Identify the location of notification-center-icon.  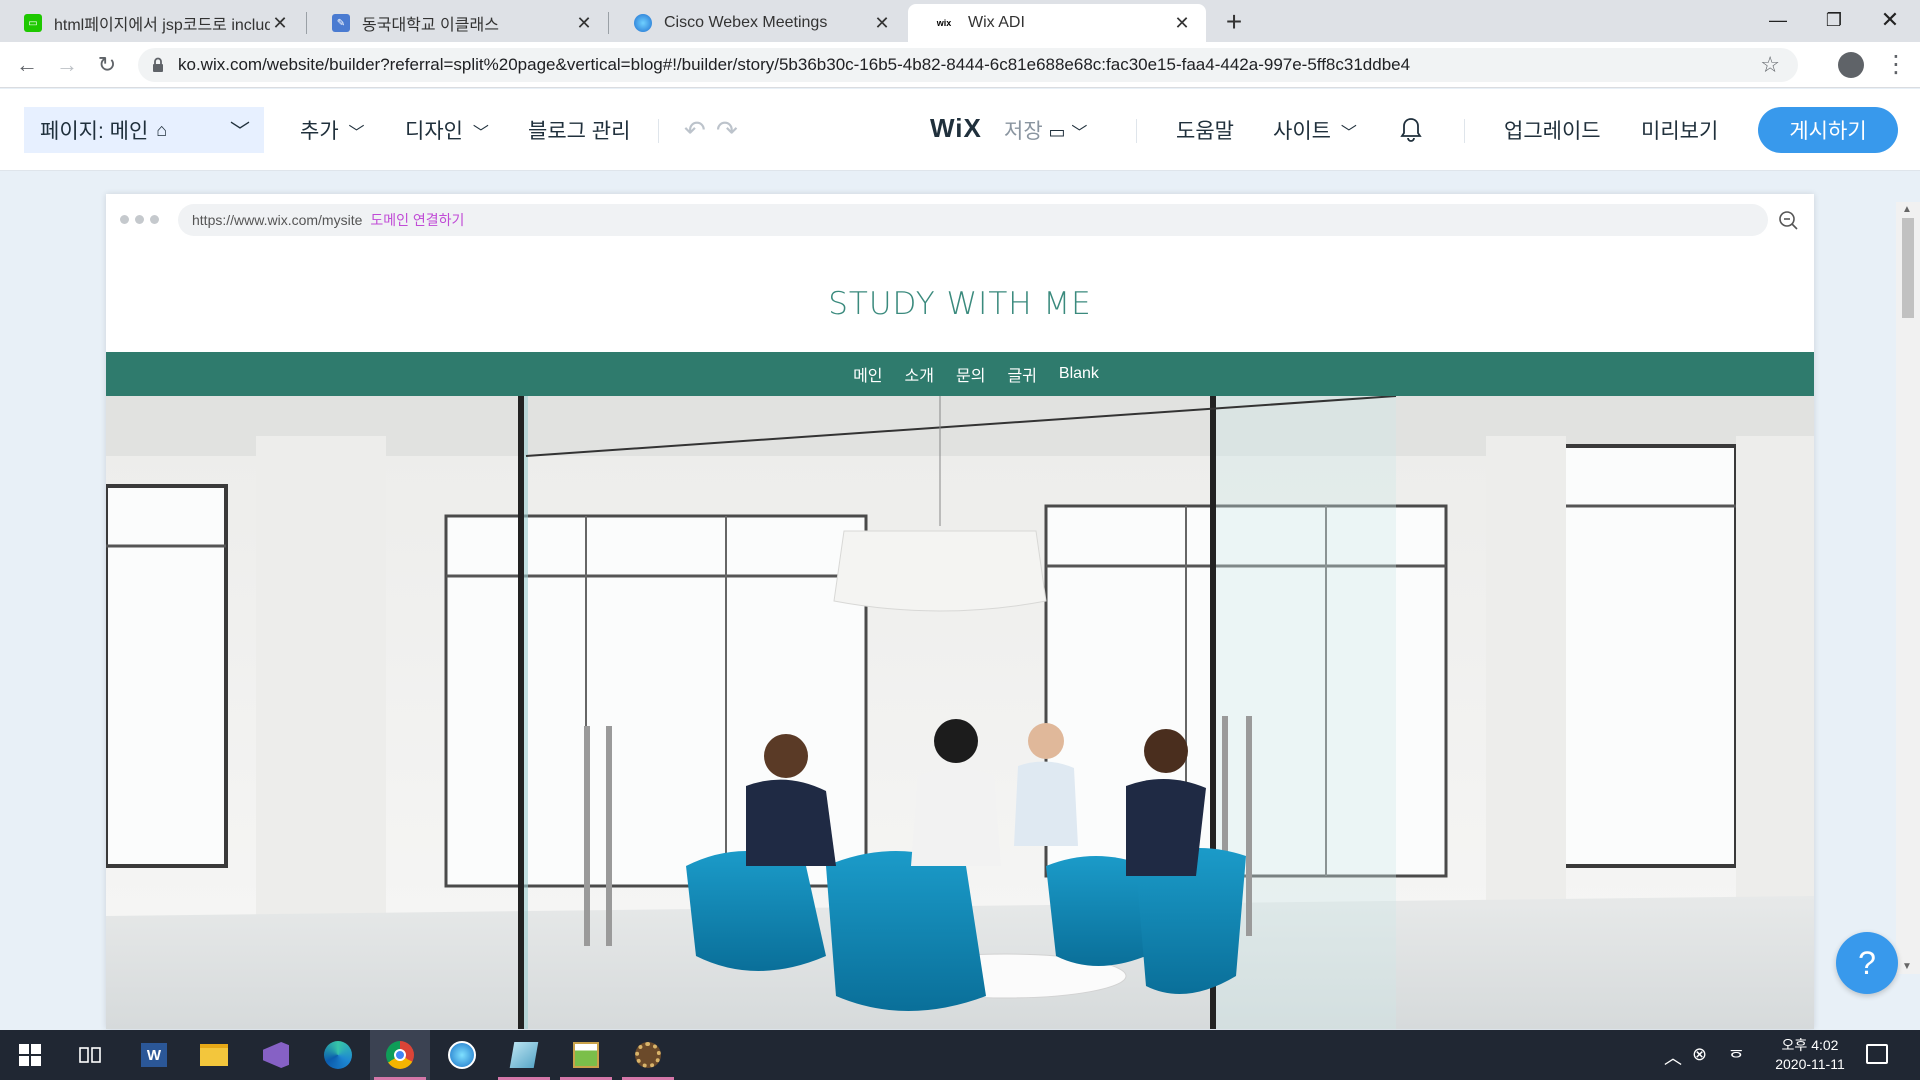
(1877, 1054).